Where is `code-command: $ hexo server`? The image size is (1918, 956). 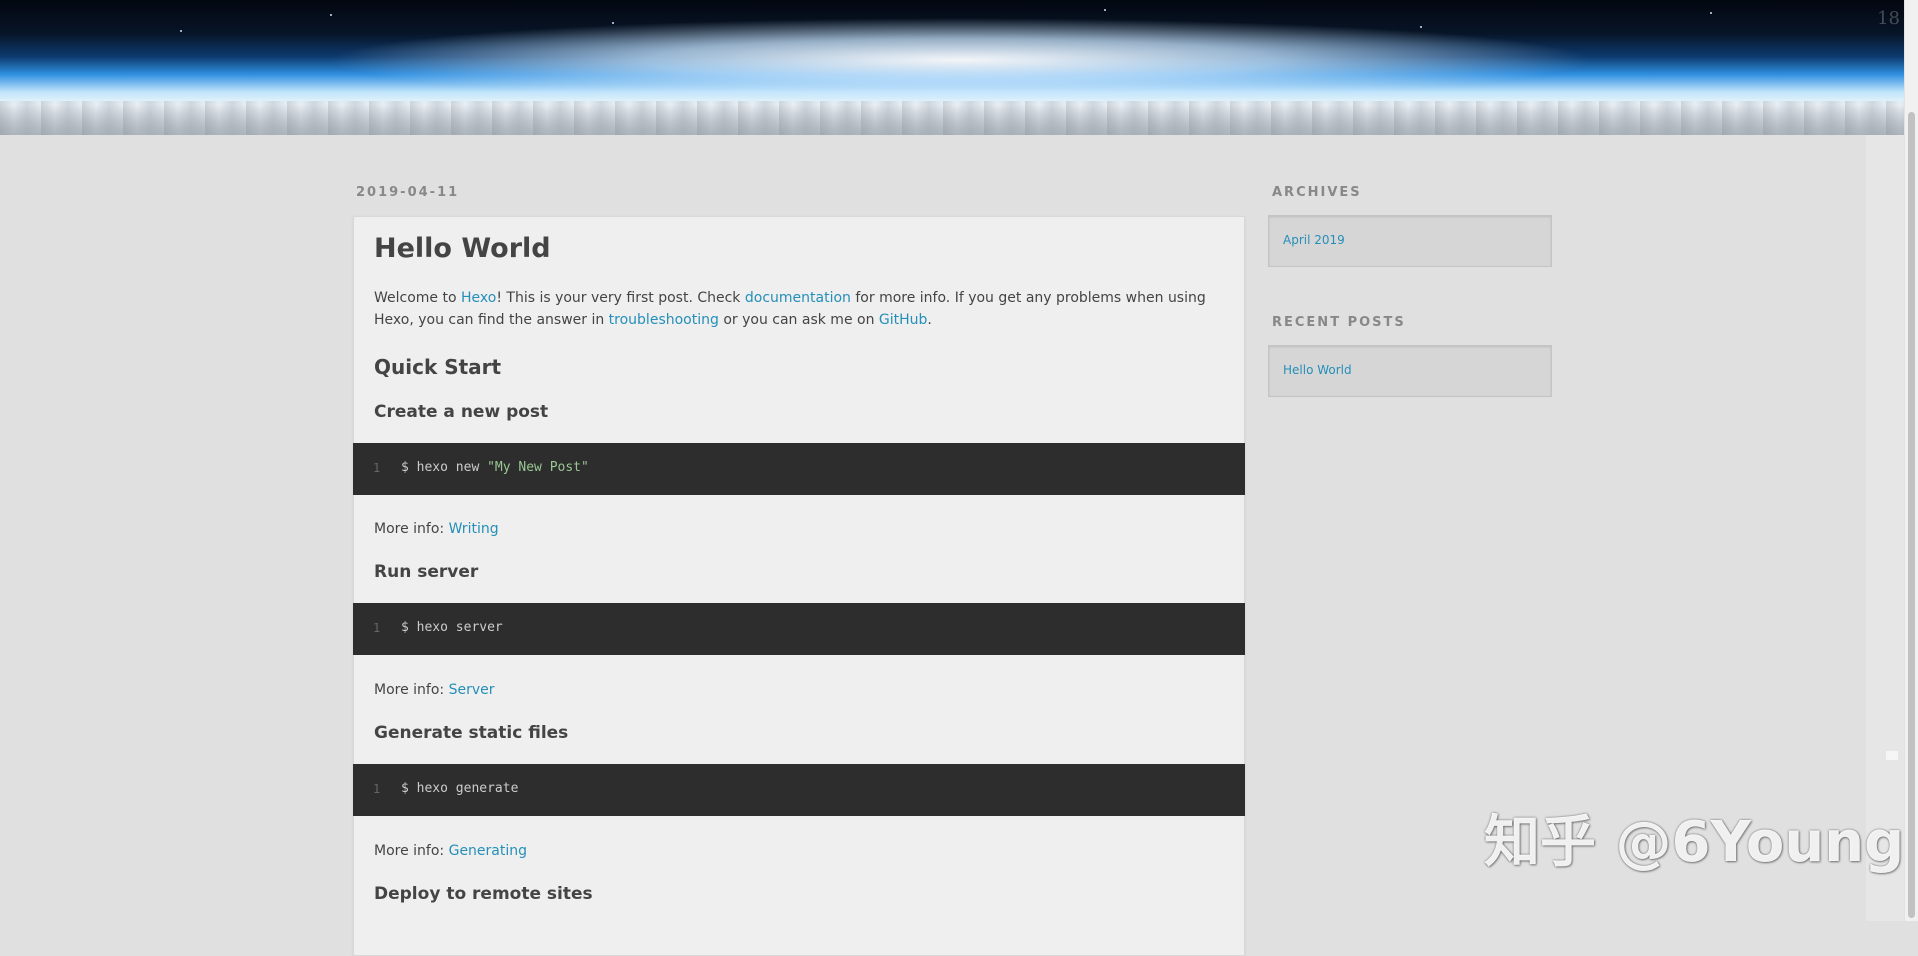
code-command: $ hexo server is located at coordinates (452, 627).